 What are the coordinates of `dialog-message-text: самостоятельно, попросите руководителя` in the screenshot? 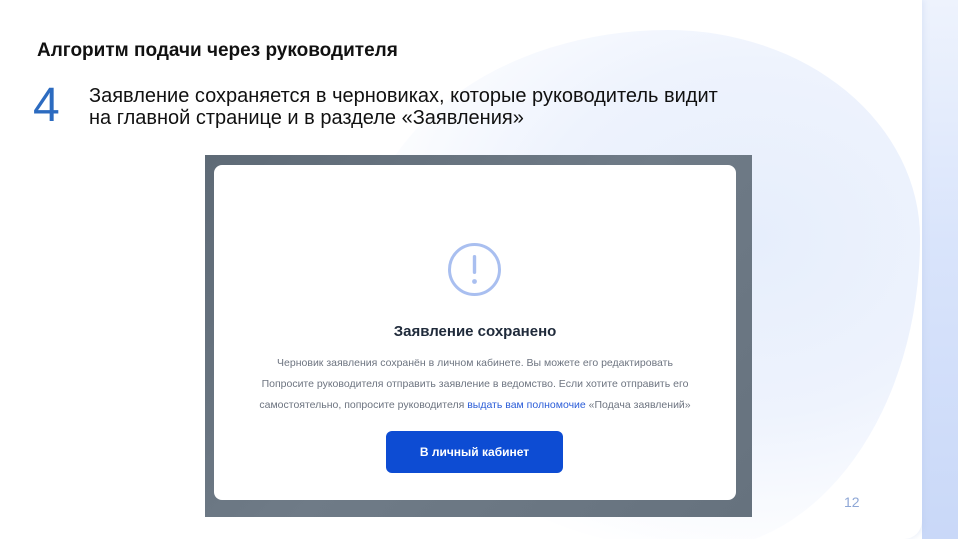 It's located at (363, 405).